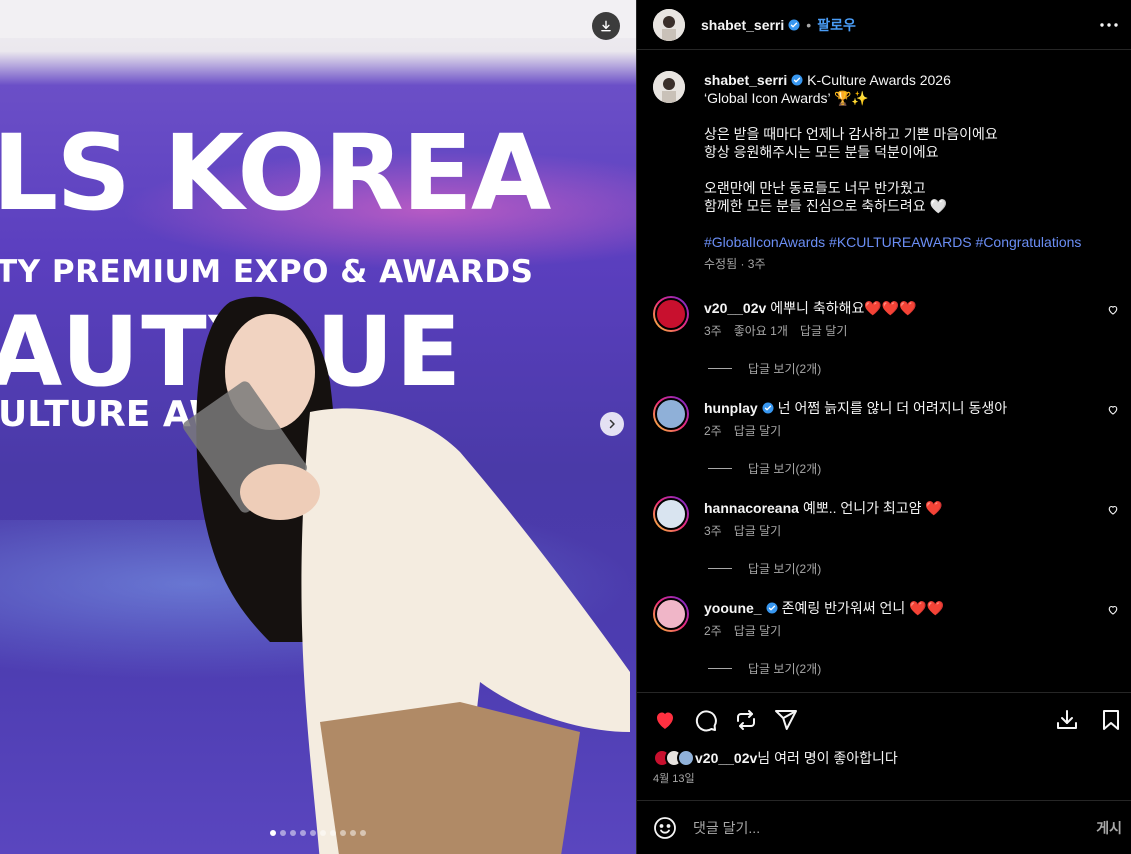 The width and height of the screenshot is (1131, 854). I want to click on action-bar, so click(884, 719).